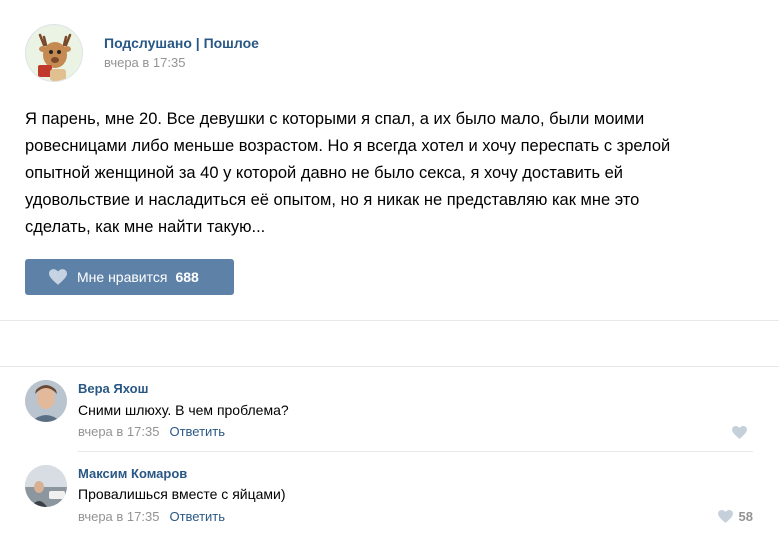  What do you see at coordinates (144, 62) in the screenshot?
I see `post-timestamp: вчера в 17:35` at bounding box center [144, 62].